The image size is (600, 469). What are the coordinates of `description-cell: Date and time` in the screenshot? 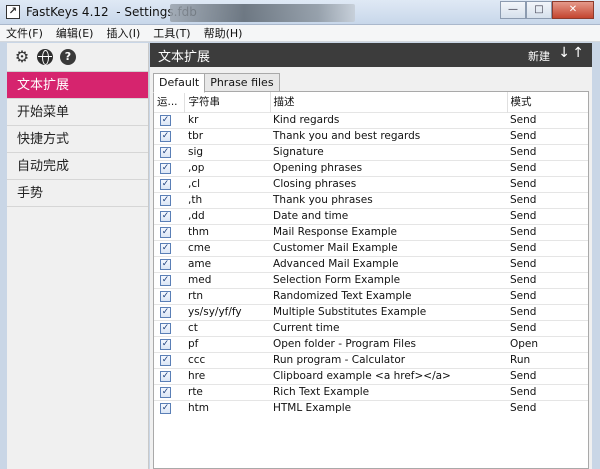 It's located at (388, 215).